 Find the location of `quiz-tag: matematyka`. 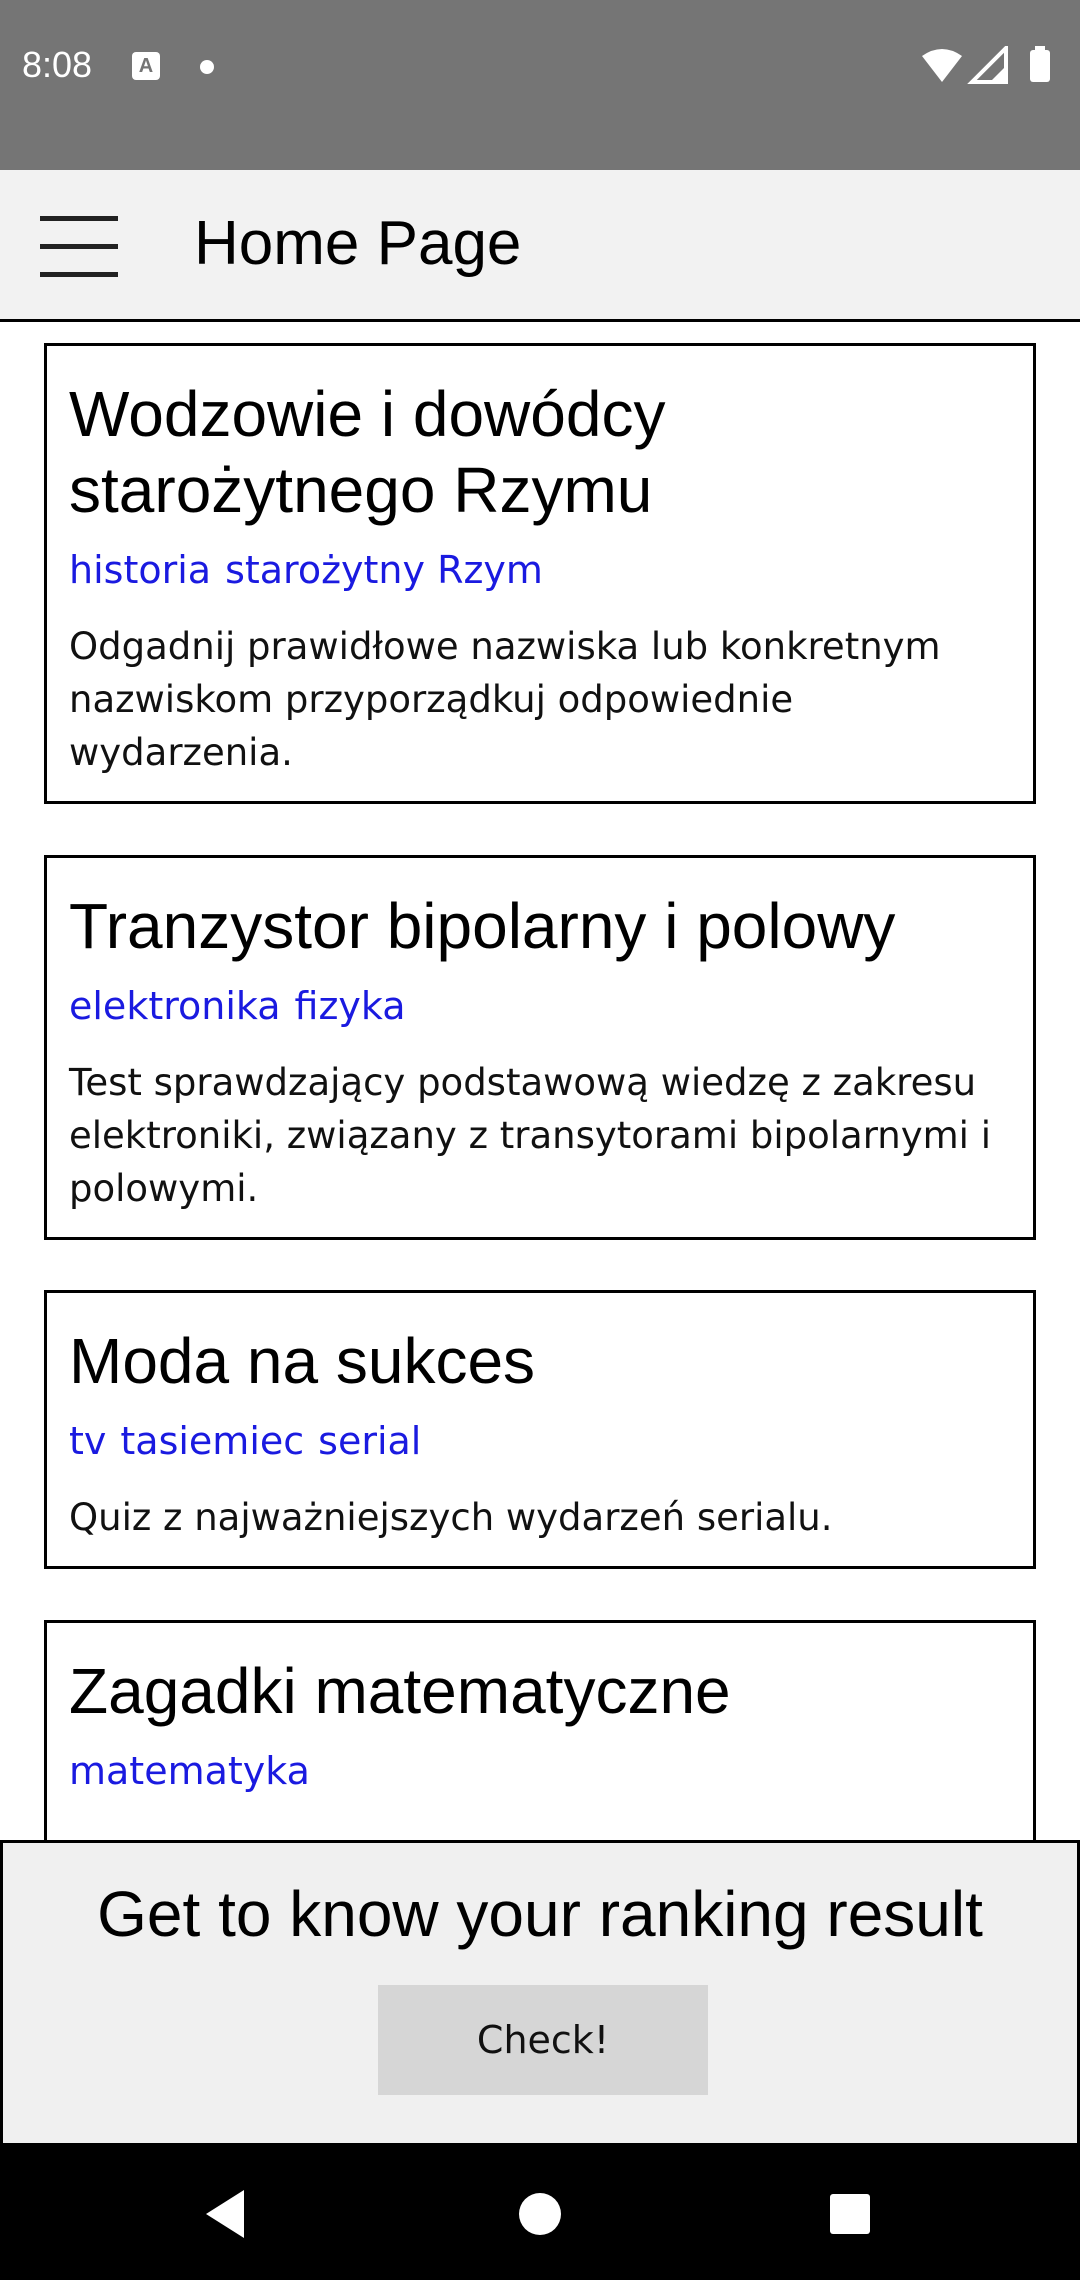

quiz-tag: matematyka is located at coordinates (189, 1771).